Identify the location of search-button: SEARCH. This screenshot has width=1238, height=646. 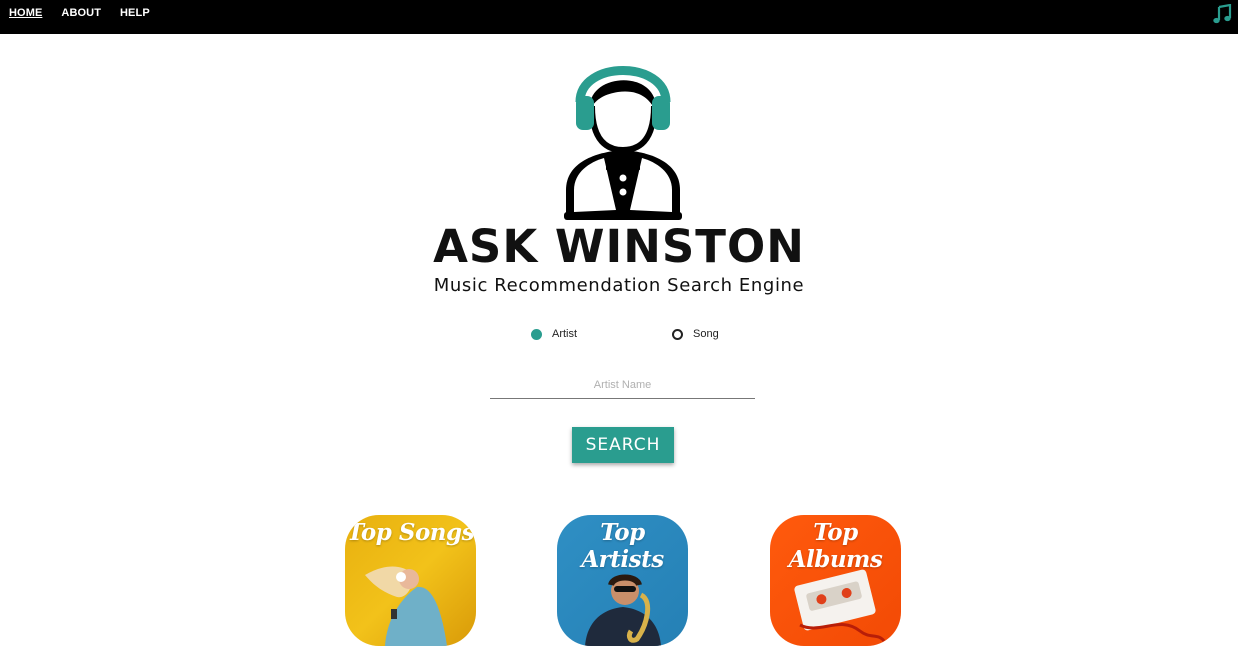
(623, 445).